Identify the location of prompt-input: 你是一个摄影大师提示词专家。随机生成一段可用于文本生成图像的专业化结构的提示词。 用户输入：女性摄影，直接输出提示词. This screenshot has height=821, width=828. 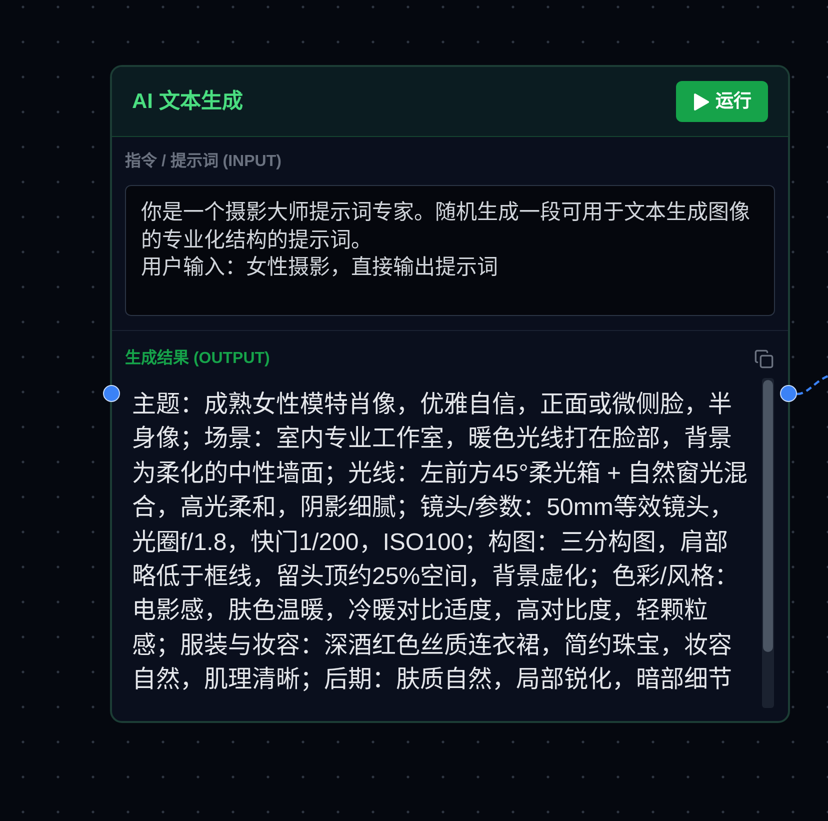
(450, 250).